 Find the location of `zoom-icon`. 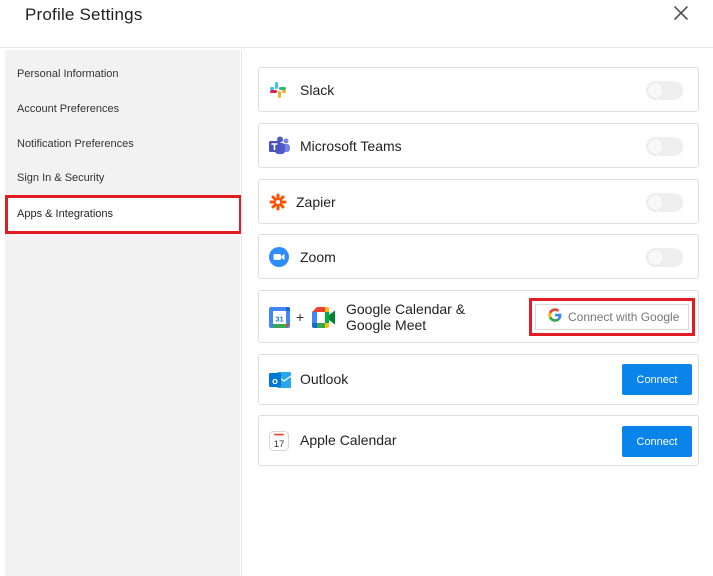

zoom-icon is located at coordinates (279, 257).